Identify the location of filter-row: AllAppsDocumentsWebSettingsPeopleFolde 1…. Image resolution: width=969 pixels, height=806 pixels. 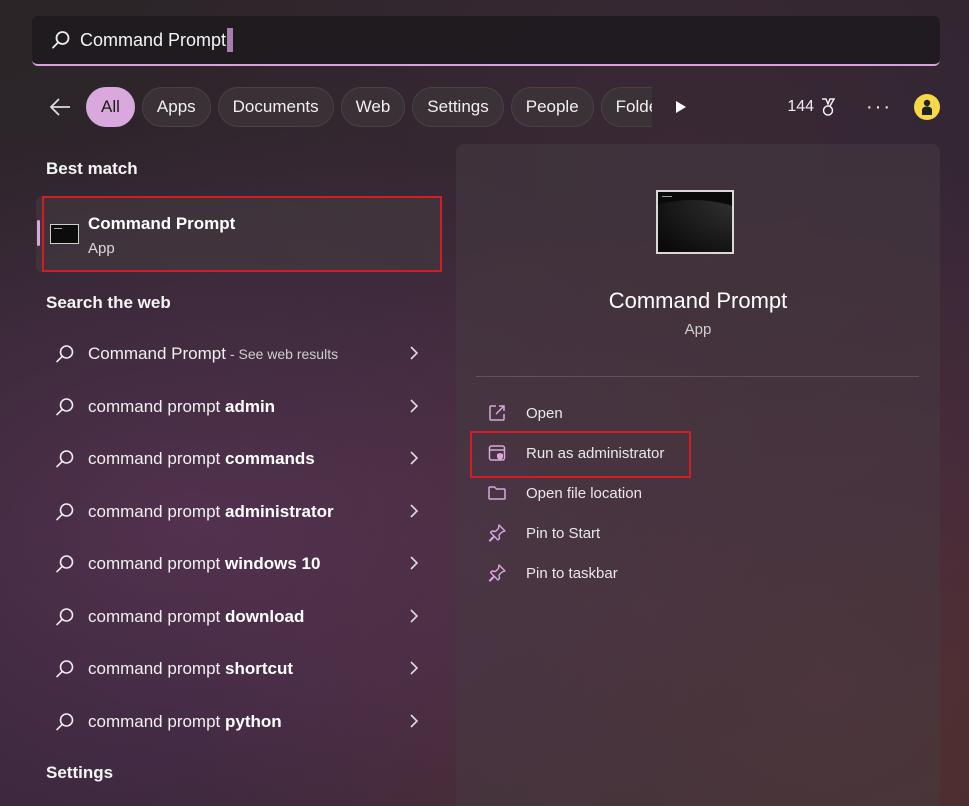
(490, 107).